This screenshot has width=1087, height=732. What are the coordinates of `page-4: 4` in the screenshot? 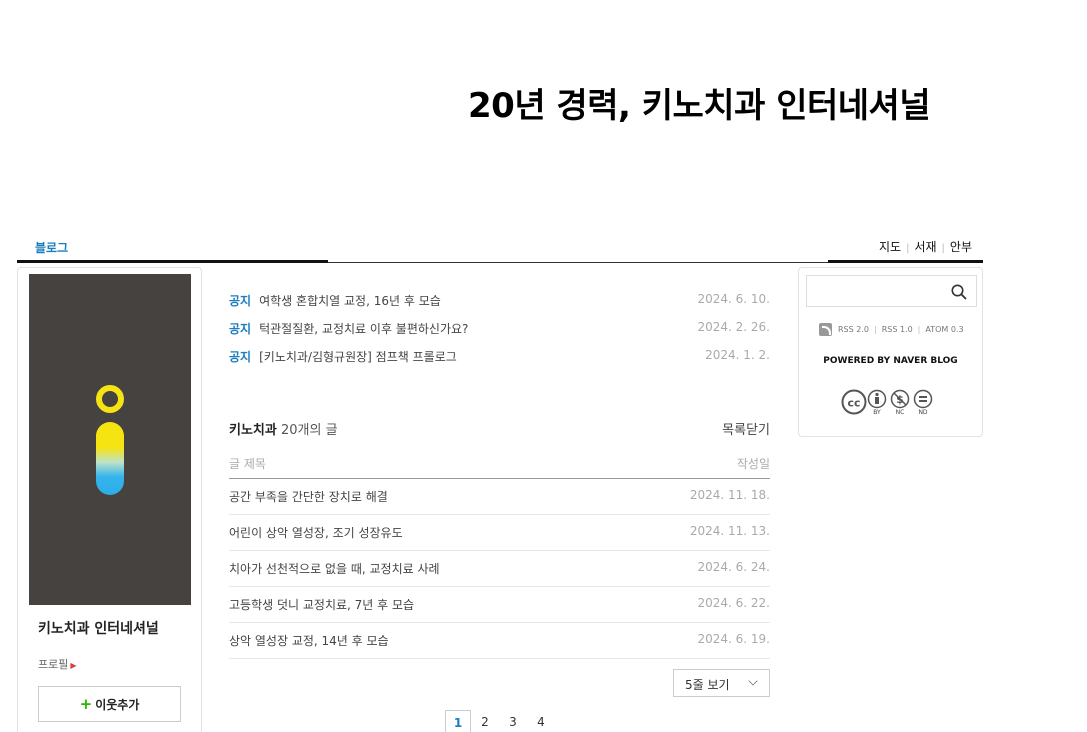 It's located at (541, 721).